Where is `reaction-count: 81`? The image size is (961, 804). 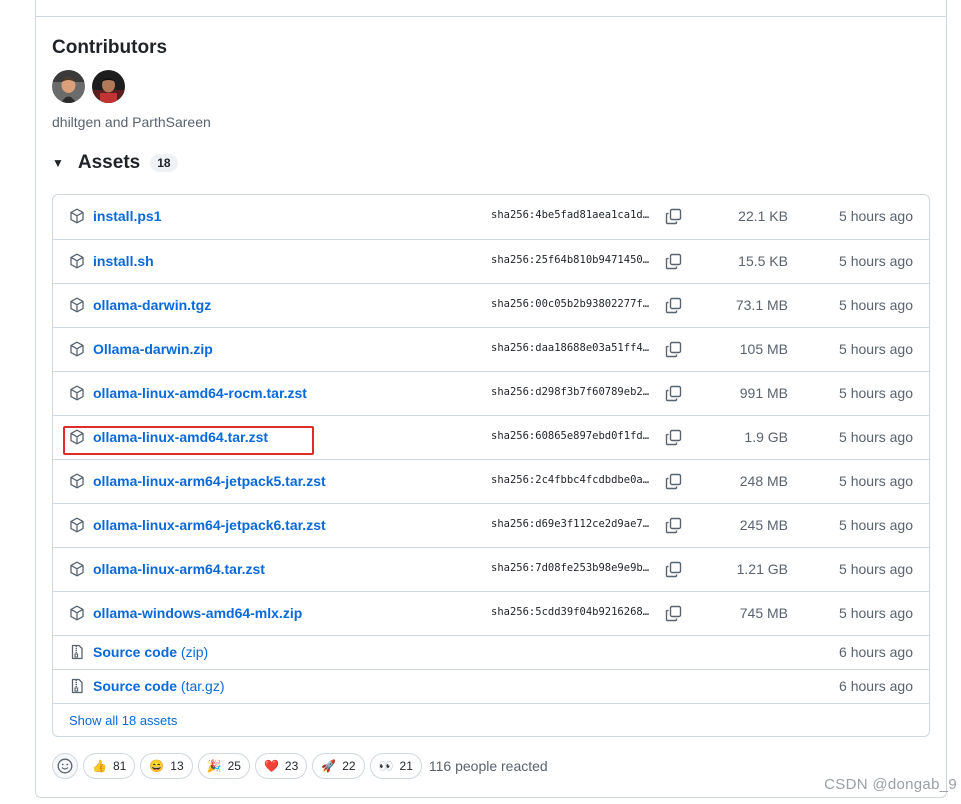 reaction-count: 81 is located at coordinates (119, 766).